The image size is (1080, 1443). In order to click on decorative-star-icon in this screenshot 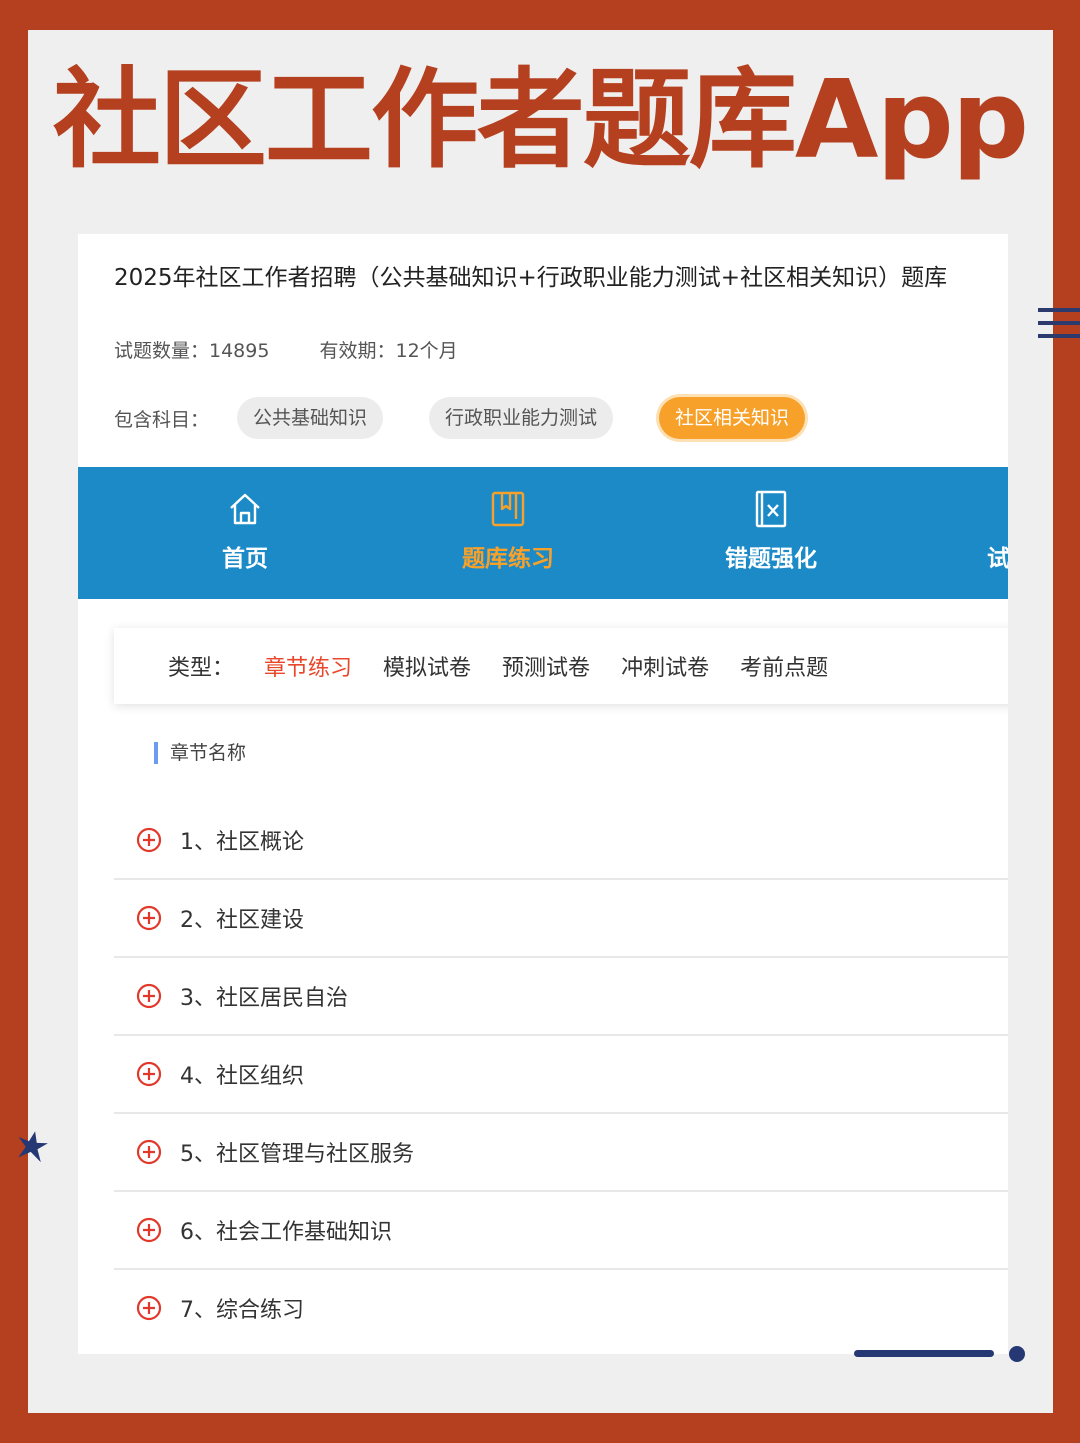, I will do `click(33, 1147)`.